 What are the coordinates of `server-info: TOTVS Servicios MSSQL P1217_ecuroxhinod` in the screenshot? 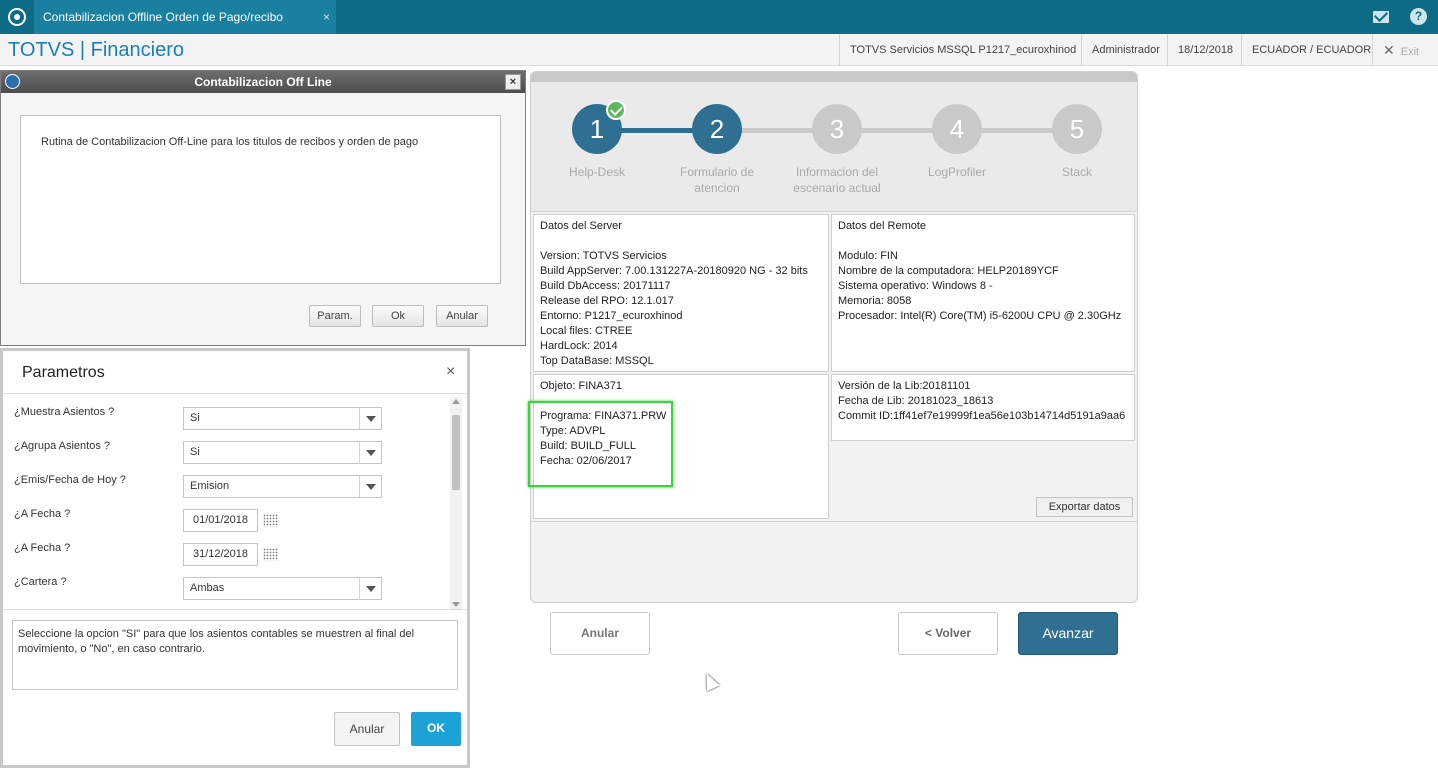 It's located at (962, 50).